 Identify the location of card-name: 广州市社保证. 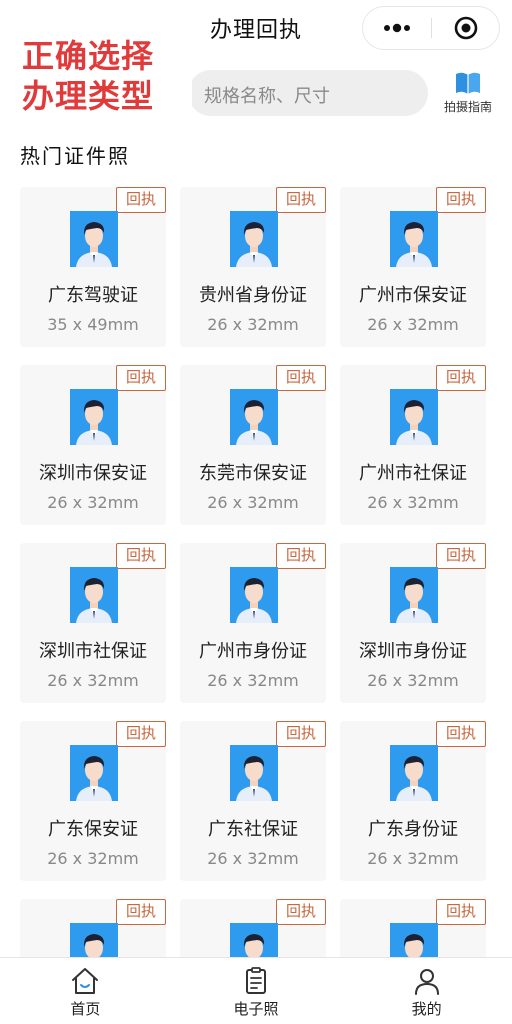
(413, 473).